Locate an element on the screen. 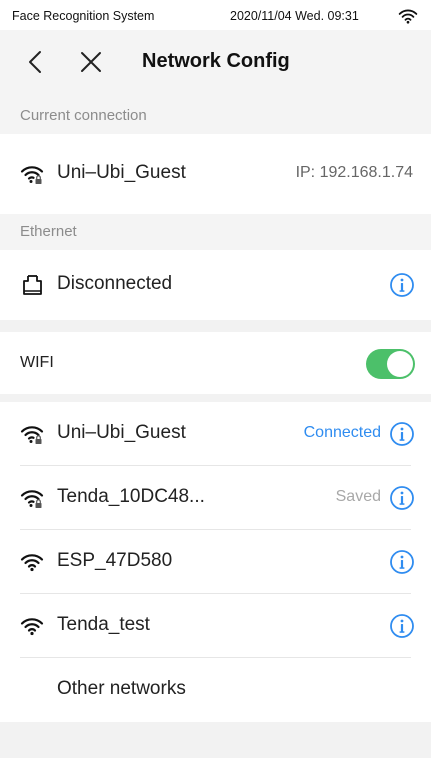 The image size is (431, 758). network-status: Connected is located at coordinates (342, 432).